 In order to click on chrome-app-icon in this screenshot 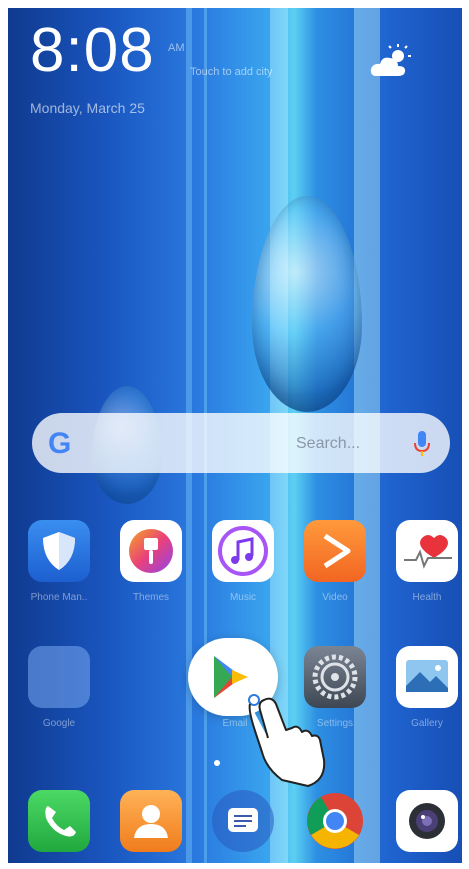, I will do `click(335, 821)`.